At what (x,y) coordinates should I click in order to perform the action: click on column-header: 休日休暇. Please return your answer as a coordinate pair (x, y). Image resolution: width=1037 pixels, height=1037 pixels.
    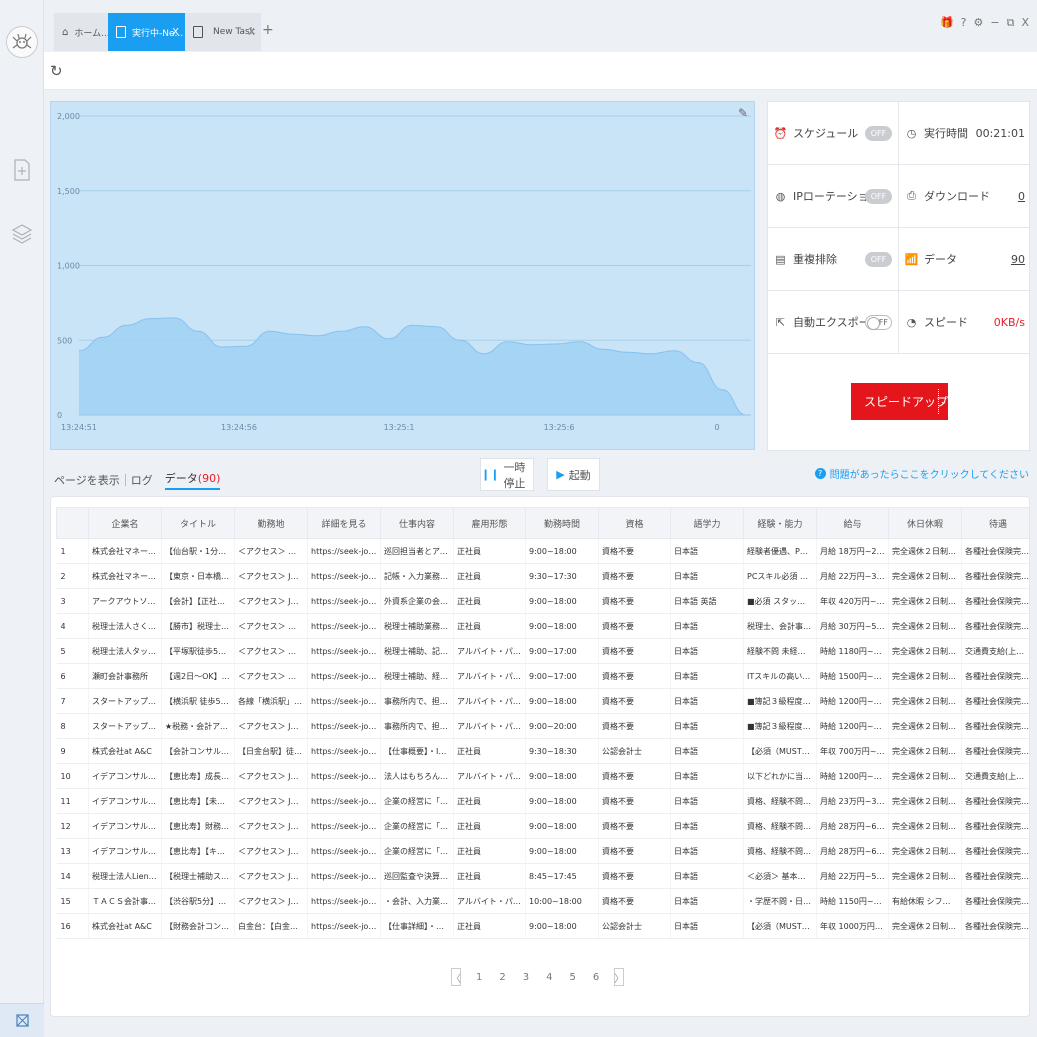
    Looking at the image, I should click on (925, 523).